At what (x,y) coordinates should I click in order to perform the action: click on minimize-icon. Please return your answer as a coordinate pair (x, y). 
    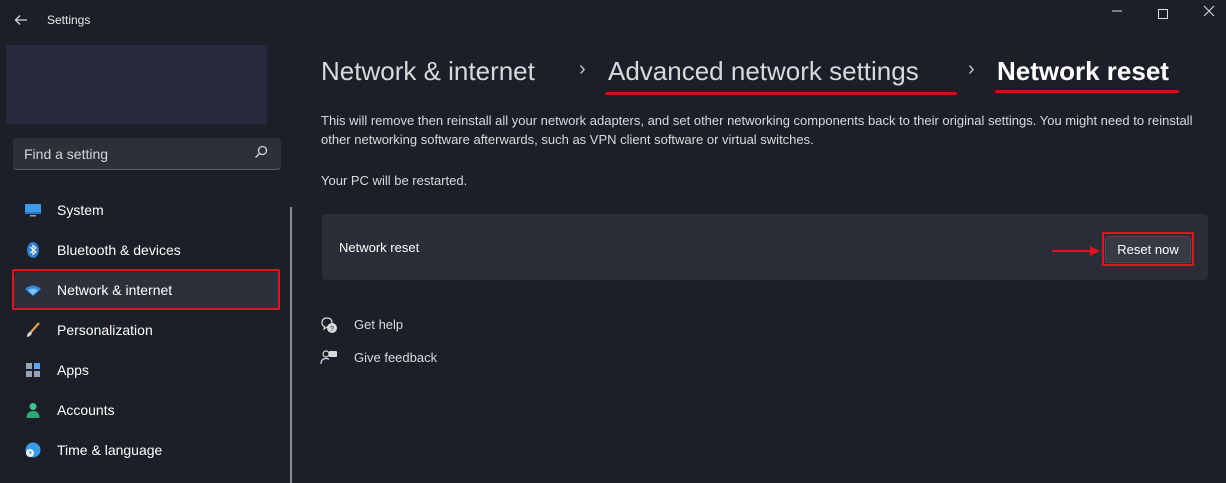
    Looking at the image, I should click on (1117, 11).